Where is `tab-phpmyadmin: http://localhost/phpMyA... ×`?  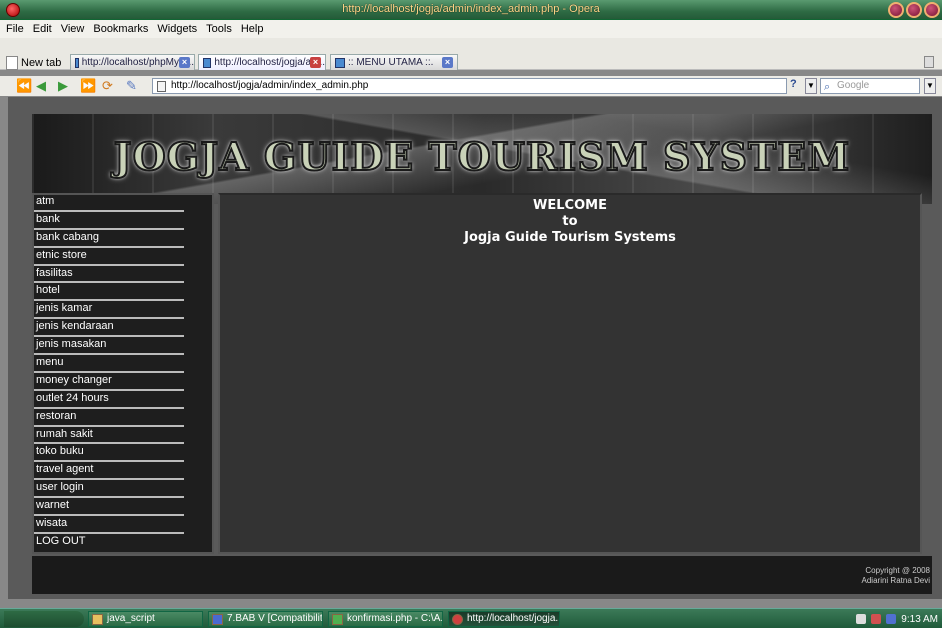 tab-phpmyadmin: http://localhost/phpMyA... × is located at coordinates (132, 62).